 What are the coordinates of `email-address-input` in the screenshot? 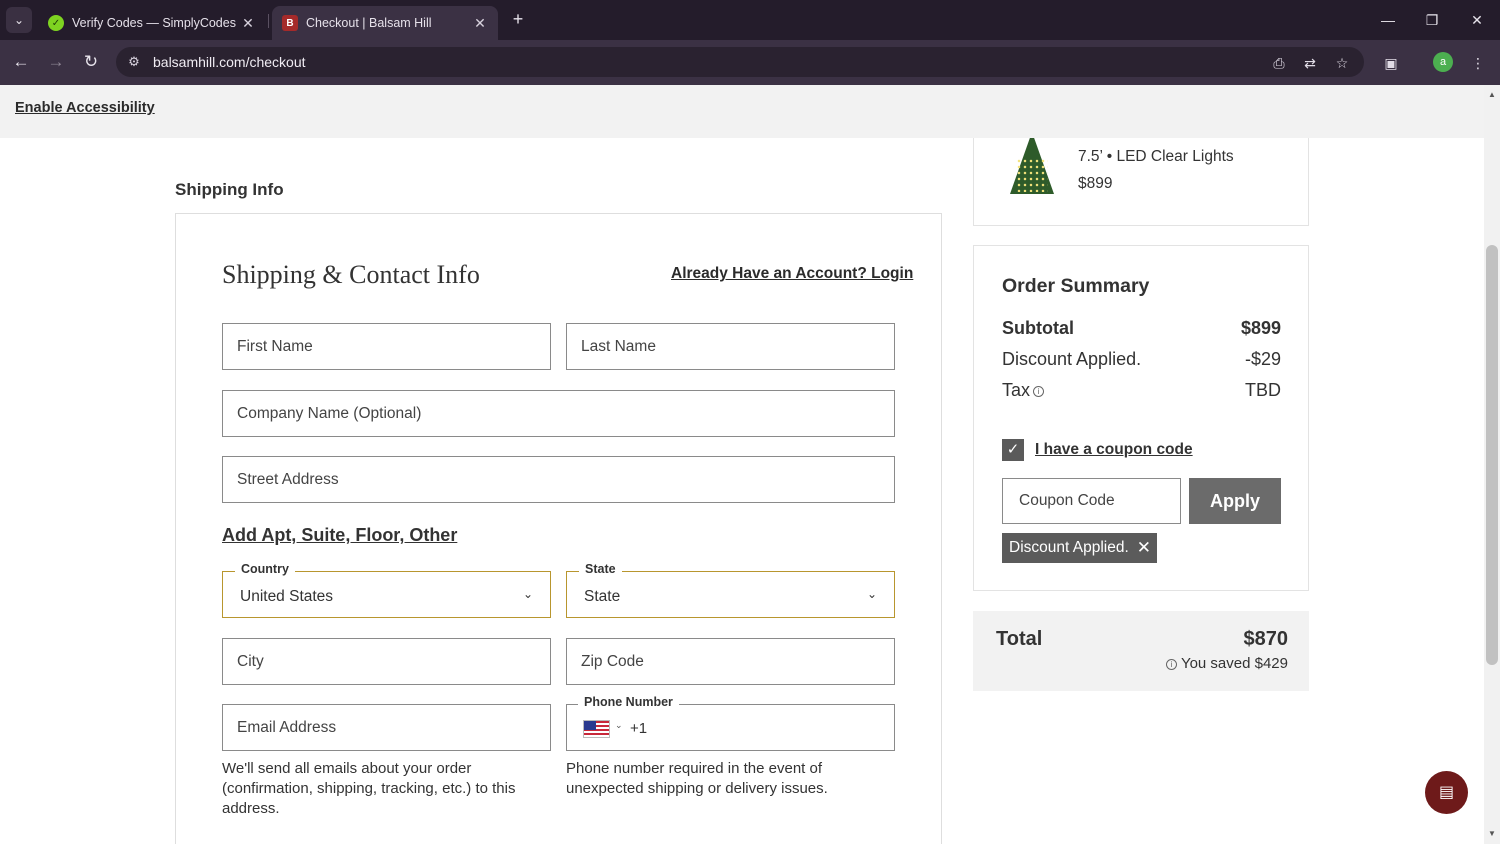 It's located at (386, 727).